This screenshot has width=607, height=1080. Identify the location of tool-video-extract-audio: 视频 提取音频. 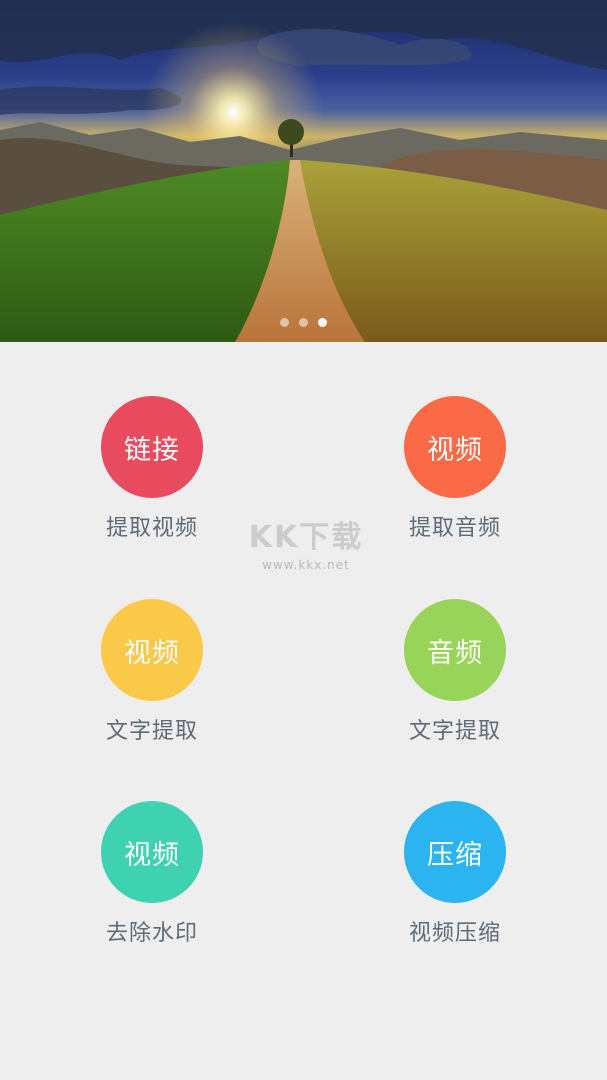
(455, 476).